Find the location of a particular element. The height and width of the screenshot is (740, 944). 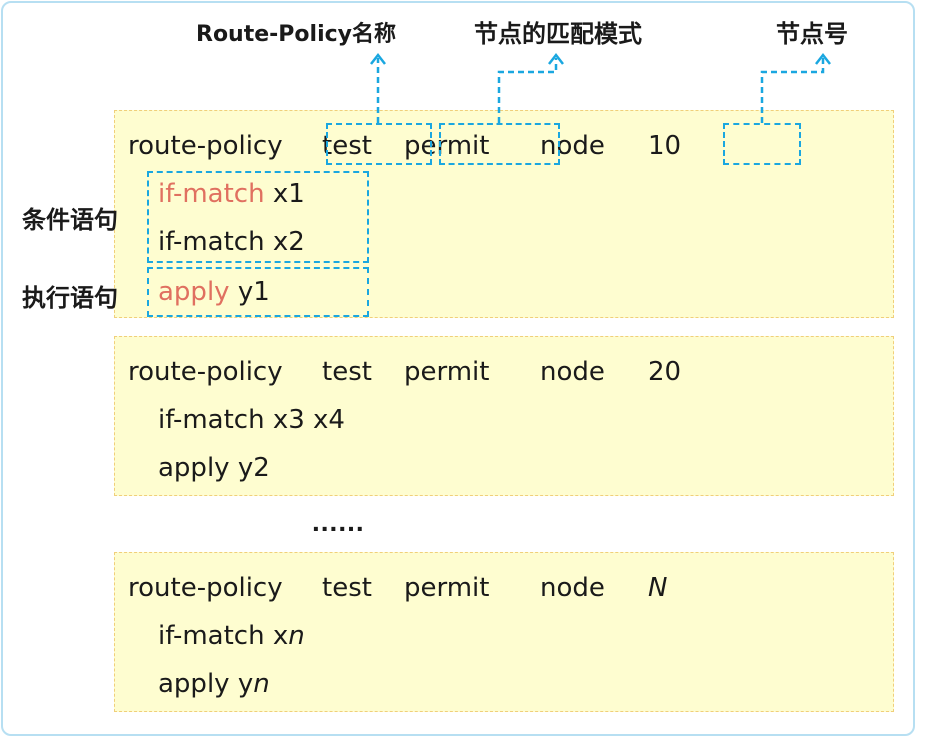

block2-name: test is located at coordinates (347, 372).